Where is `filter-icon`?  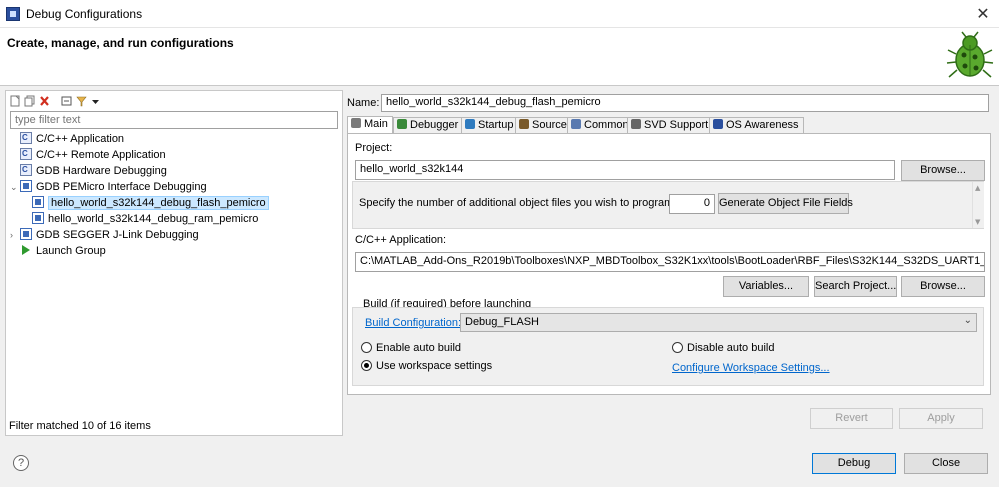 filter-icon is located at coordinates (81, 101).